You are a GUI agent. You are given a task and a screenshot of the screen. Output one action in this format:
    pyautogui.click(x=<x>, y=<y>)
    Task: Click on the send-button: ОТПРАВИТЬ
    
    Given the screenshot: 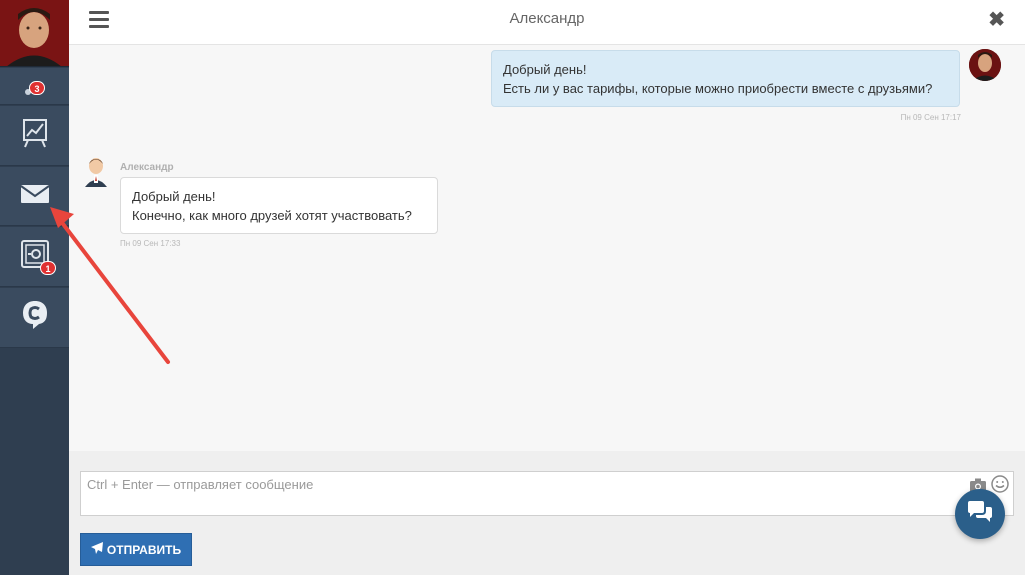 What is the action you would take?
    pyautogui.click(x=136, y=549)
    